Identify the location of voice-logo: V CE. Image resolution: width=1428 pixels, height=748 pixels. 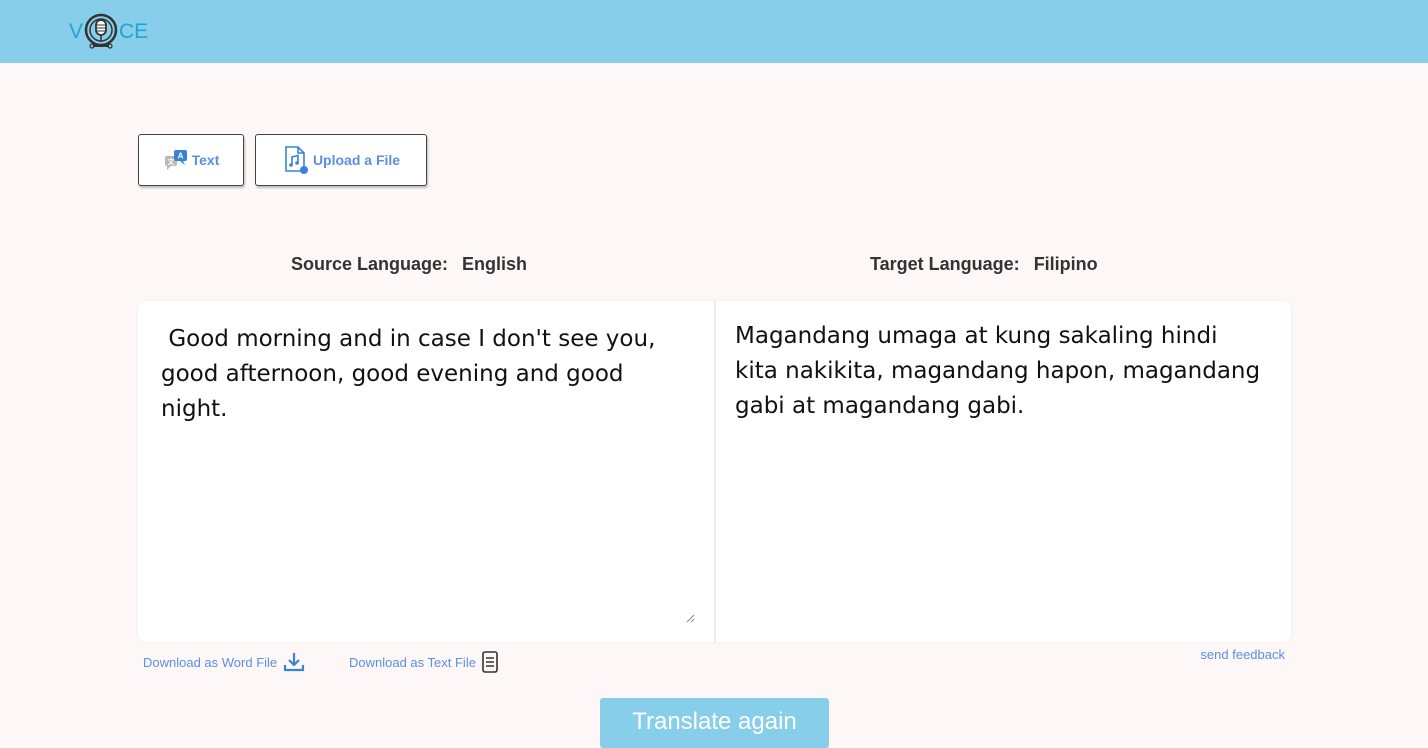
(108, 32).